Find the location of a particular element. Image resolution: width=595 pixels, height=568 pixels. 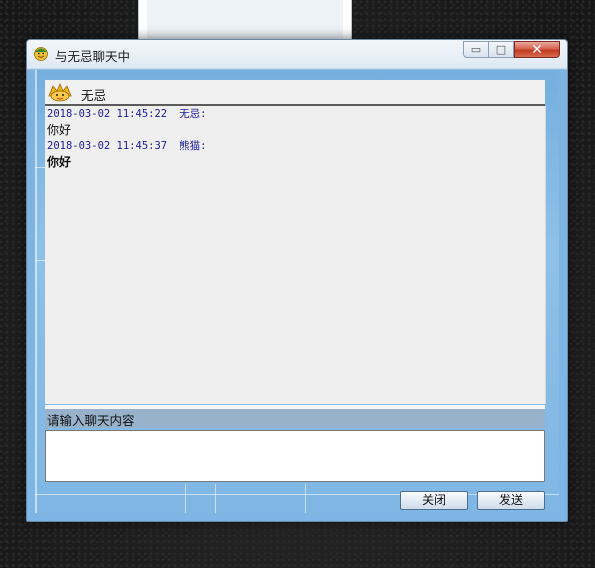

chat-header: 无忌 is located at coordinates (295, 93).